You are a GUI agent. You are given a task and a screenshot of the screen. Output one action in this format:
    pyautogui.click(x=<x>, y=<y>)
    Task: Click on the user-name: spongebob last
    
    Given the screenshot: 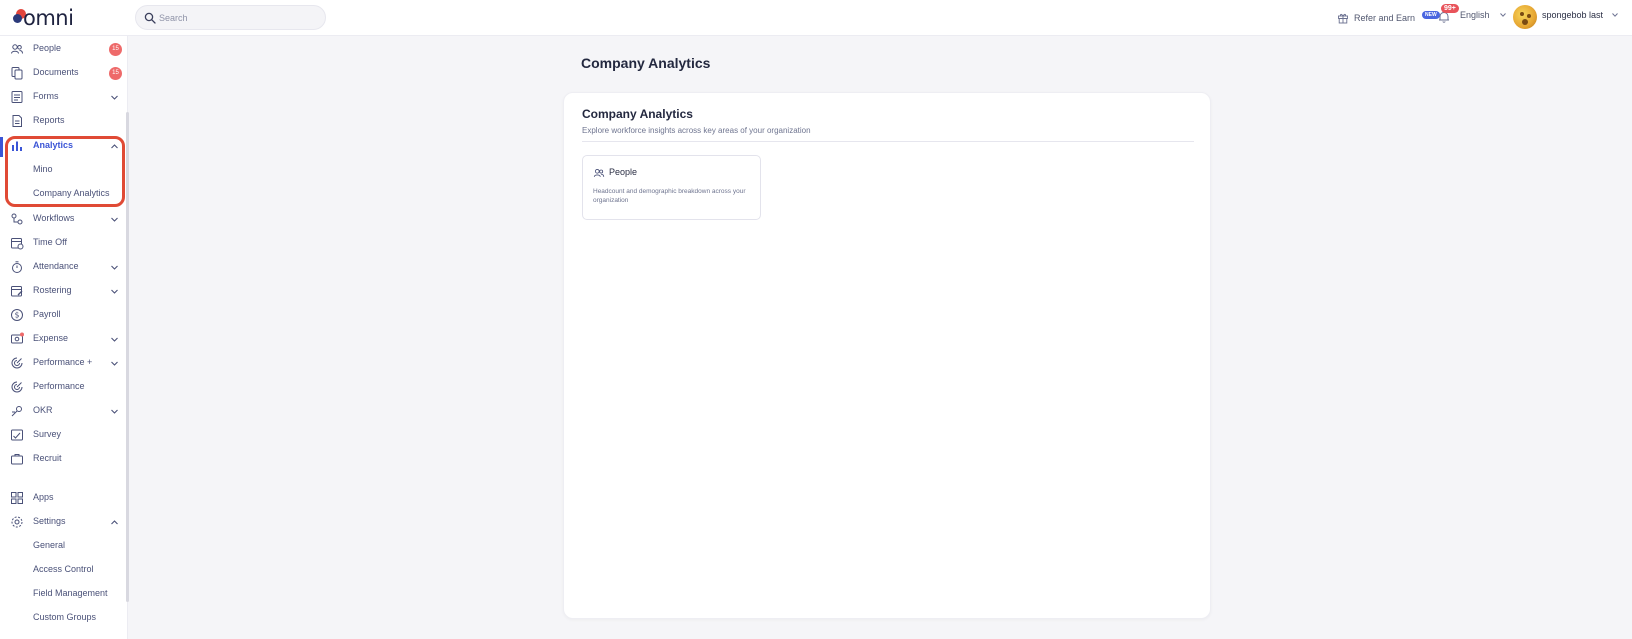 What is the action you would take?
    pyautogui.click(x=1573, y=15)
    